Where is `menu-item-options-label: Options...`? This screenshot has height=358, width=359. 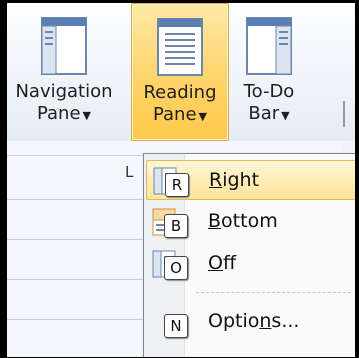
menu-item-options-label: Options... is located at coordinates (253, 321).